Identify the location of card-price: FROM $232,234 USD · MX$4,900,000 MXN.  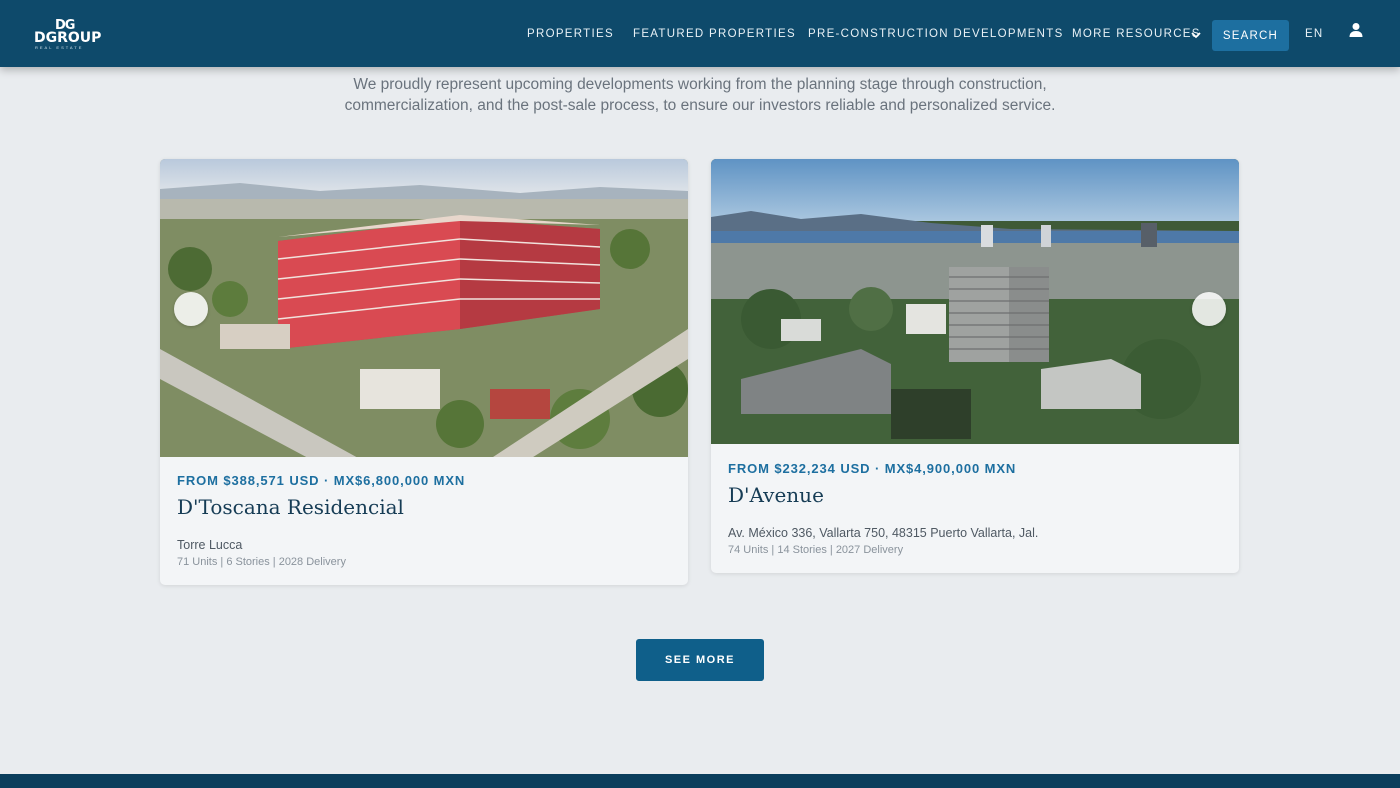
(872, 468).